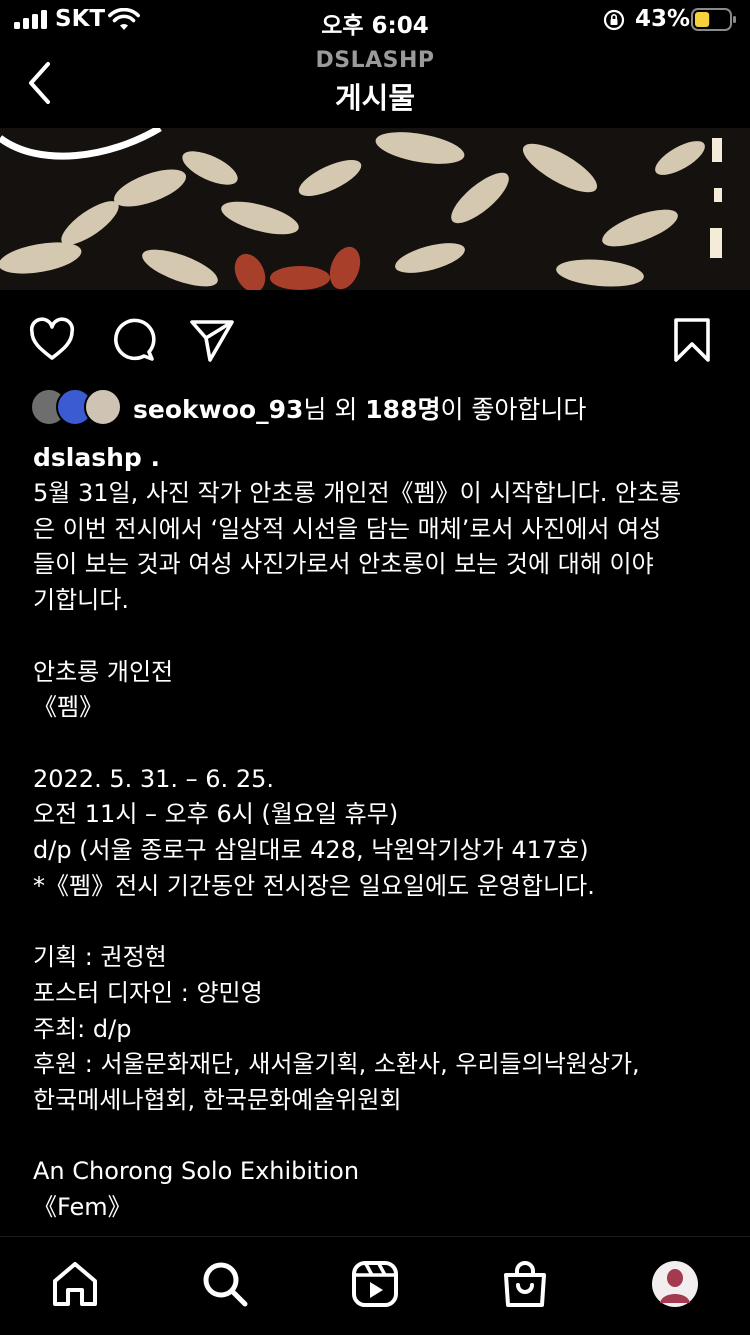 This screenshot has height=1335, width=750. I want to click on heart-icon, so click(52, 340).